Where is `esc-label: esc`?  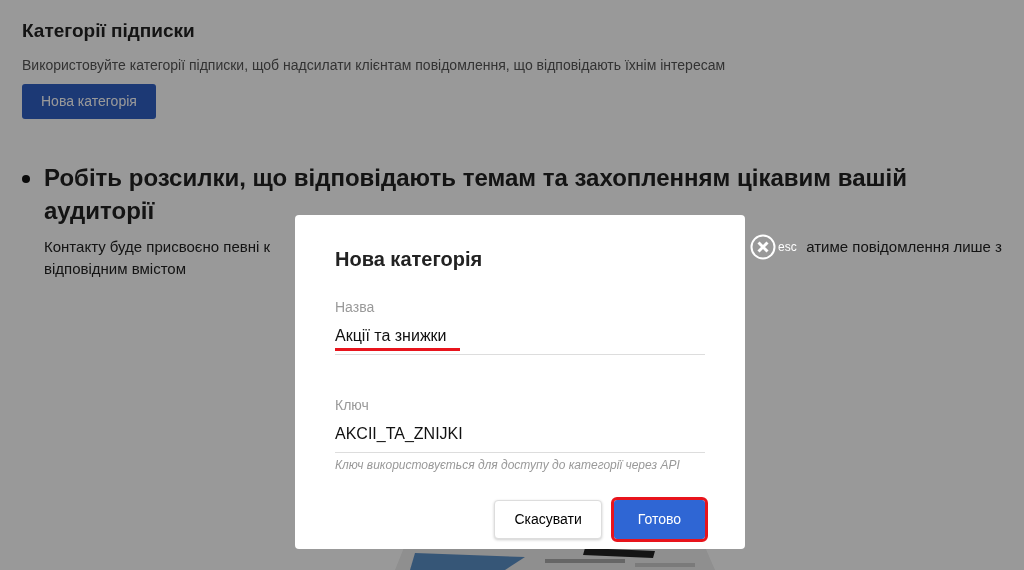
esc-label: esc is located at coordinates (787, 247).